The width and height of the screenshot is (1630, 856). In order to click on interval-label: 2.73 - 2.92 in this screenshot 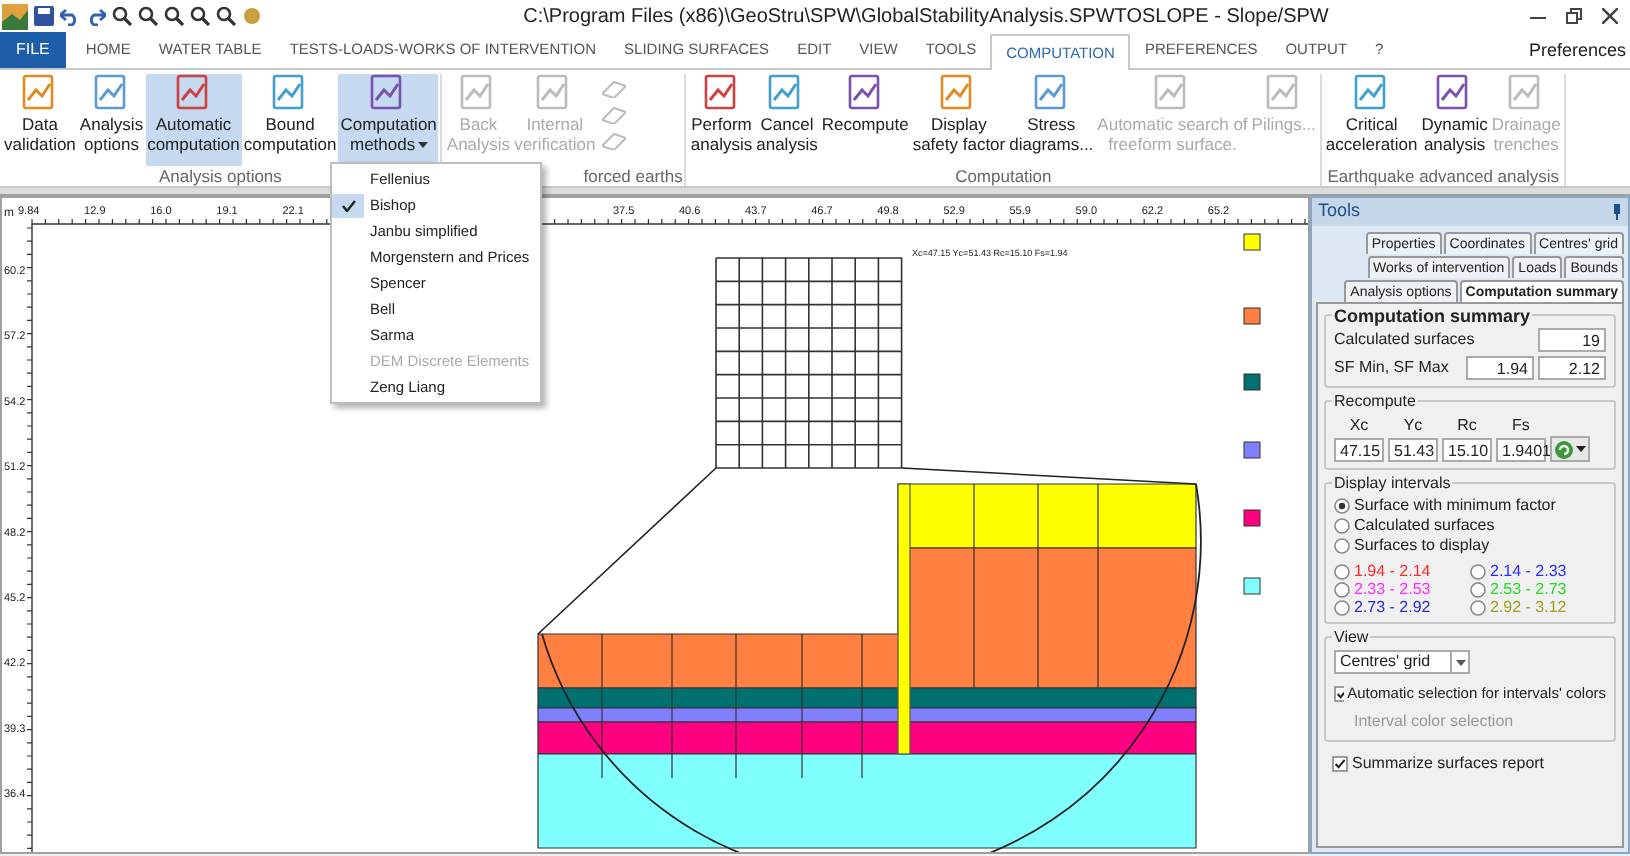, I will do `click(1392, 607)`.